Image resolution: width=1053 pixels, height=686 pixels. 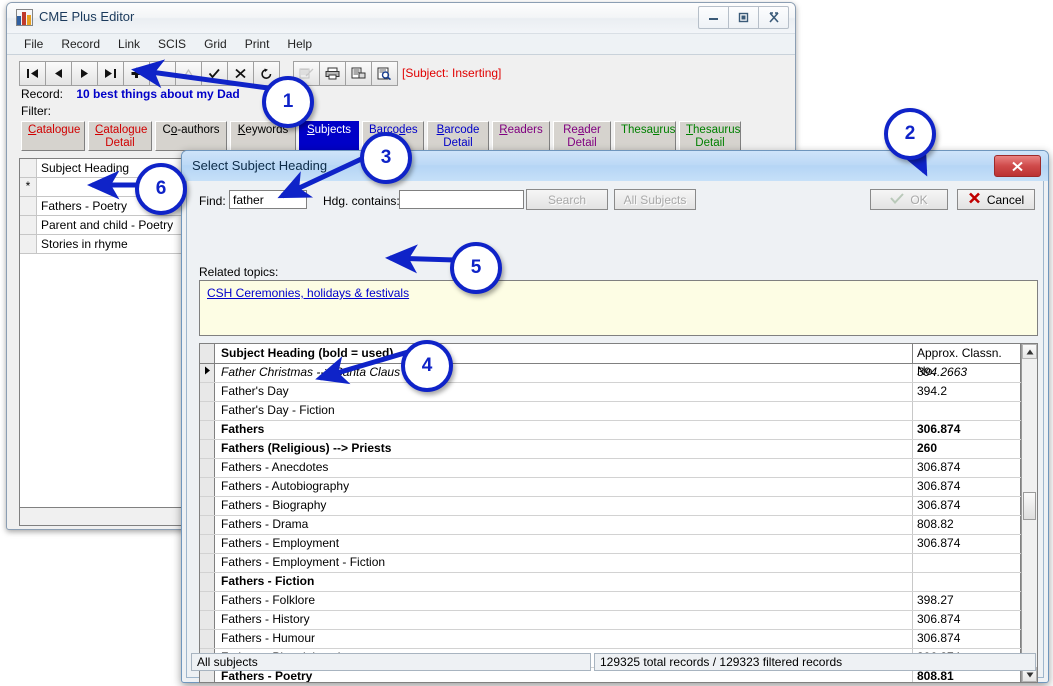 What do you see at coordinates (84, 73) in the screenshot?
I see `next-record-icon` at bounding box center [84, 73].